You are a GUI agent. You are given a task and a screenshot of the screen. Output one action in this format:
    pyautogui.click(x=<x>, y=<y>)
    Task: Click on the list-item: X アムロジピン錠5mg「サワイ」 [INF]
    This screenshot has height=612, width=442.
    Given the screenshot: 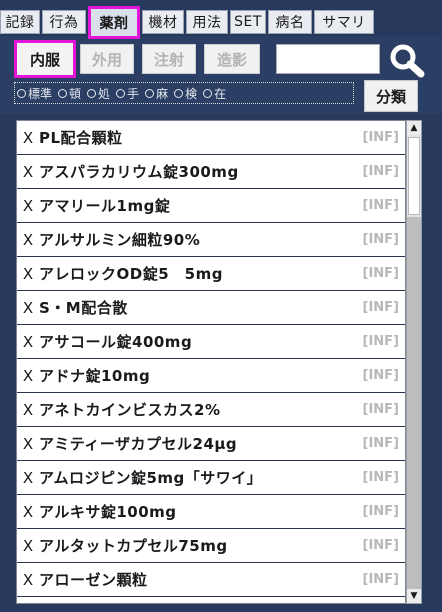 What is the action you would take?
    pyautogui.click(x=211, y=478)
    